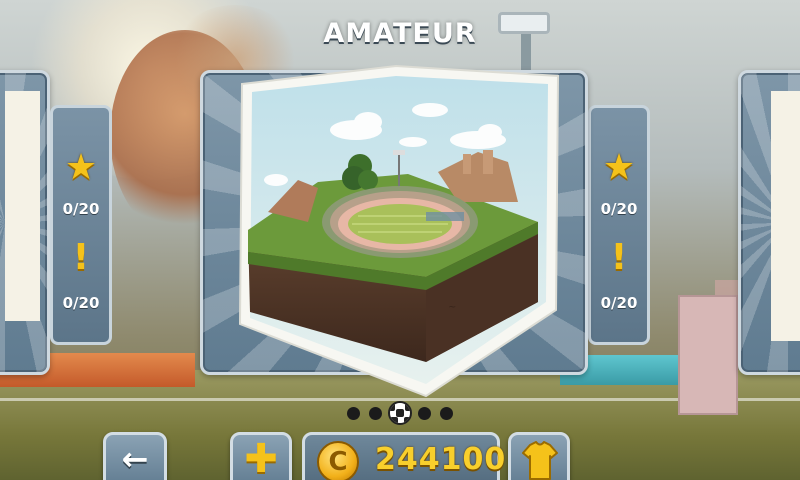  Describe the element at coordinates (400, 33) in the screenshot. I see `level-title: AMATEUR` at that location.